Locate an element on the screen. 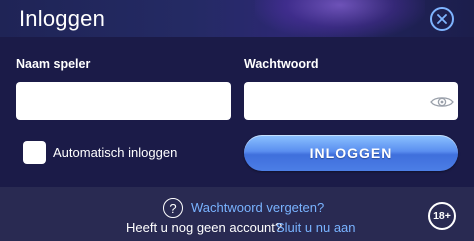  password-input is located at coordinates (351, 101).